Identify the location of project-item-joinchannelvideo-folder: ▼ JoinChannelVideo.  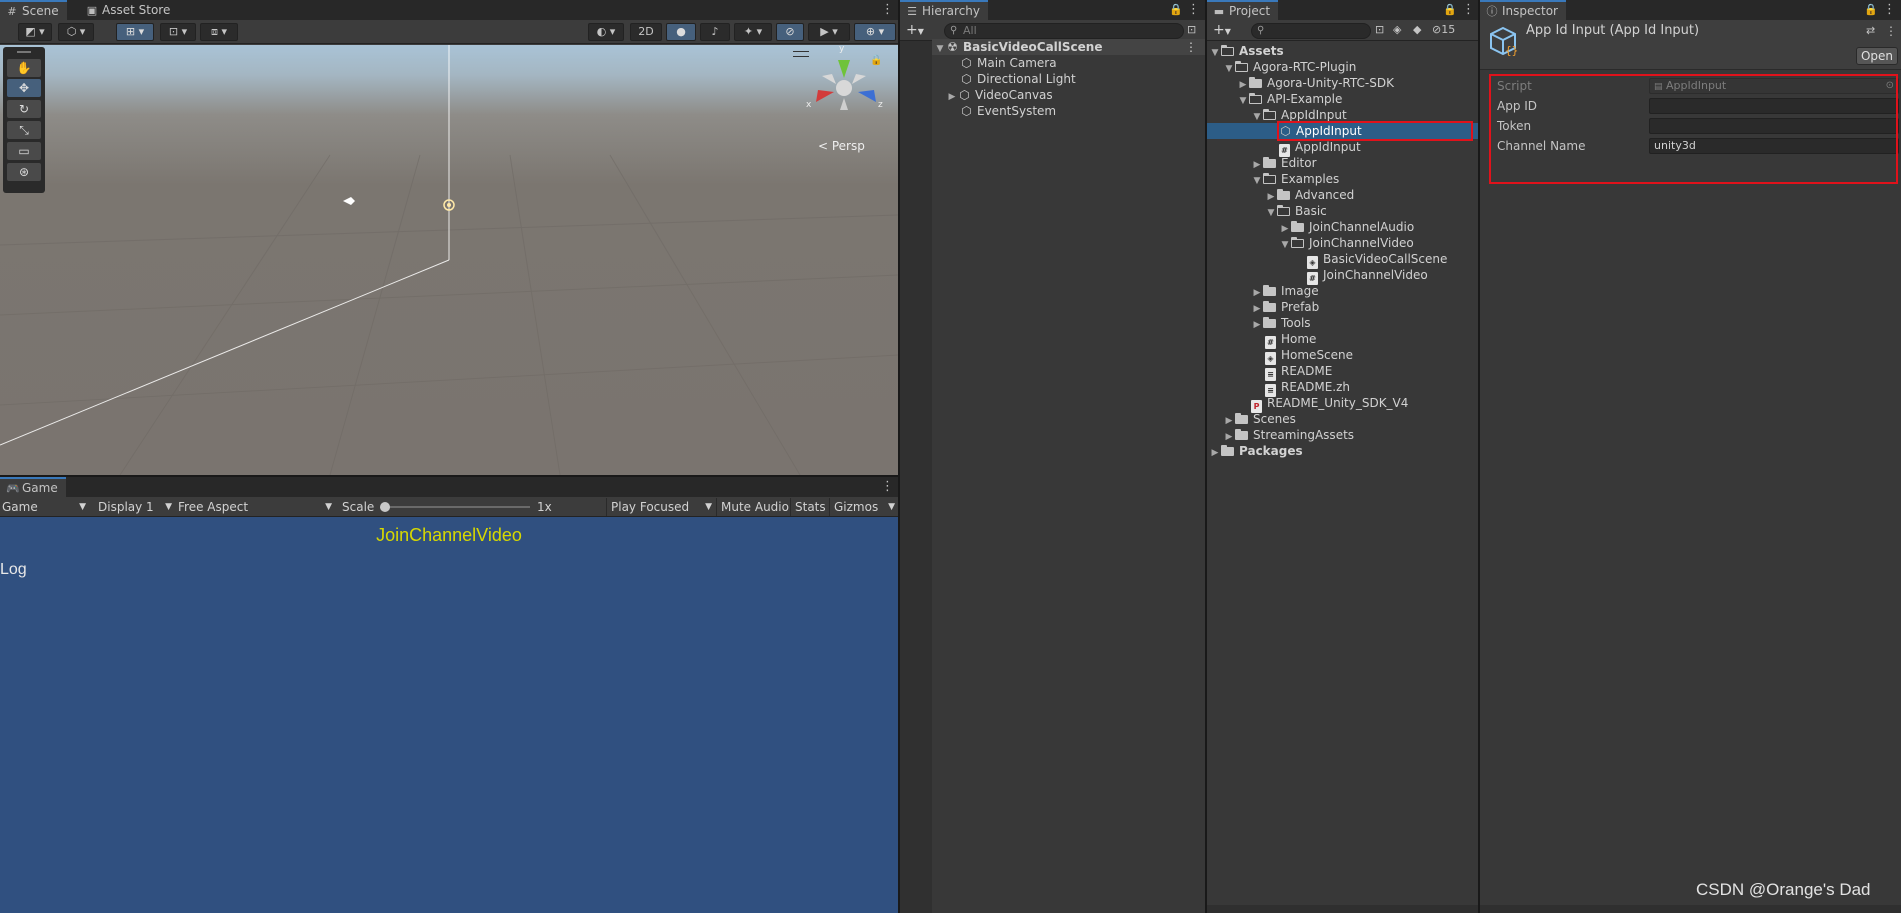
(1346, 243).